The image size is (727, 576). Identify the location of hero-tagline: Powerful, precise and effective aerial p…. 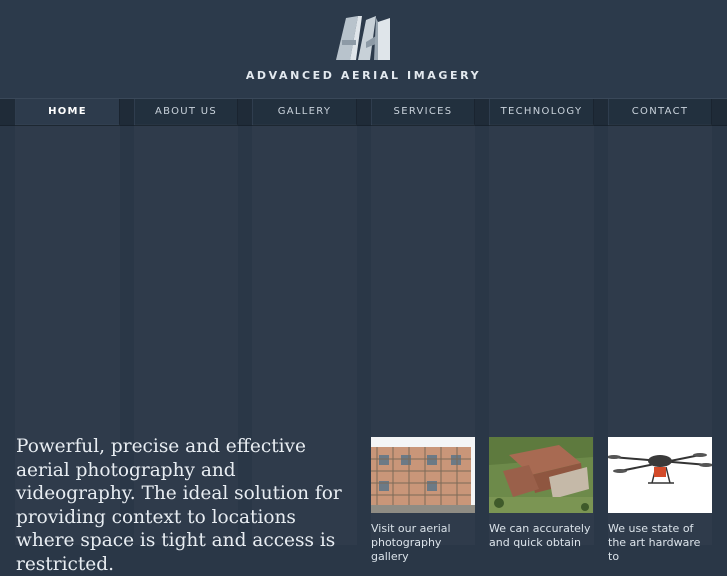
(179, 505).